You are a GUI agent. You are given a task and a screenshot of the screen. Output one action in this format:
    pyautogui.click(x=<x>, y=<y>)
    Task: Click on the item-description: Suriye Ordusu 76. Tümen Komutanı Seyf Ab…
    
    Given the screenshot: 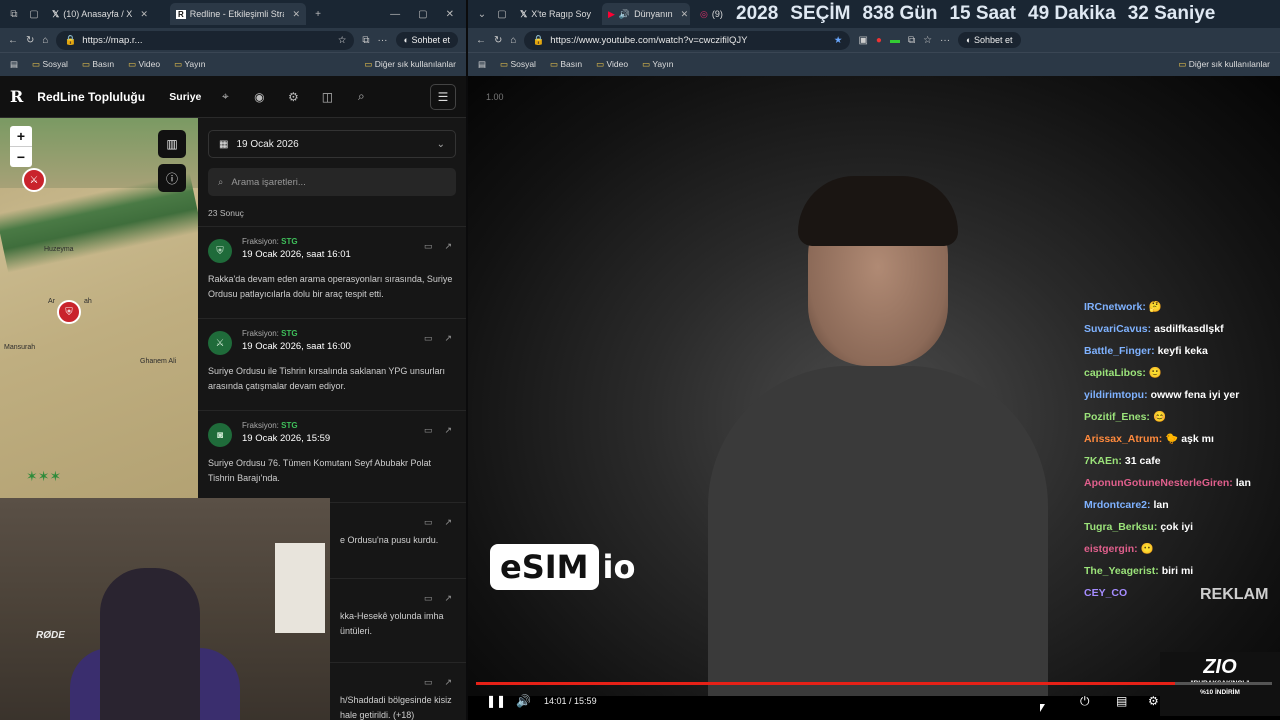 What is the action you would take?
    pyautogui.click(x=319, y=470)
    